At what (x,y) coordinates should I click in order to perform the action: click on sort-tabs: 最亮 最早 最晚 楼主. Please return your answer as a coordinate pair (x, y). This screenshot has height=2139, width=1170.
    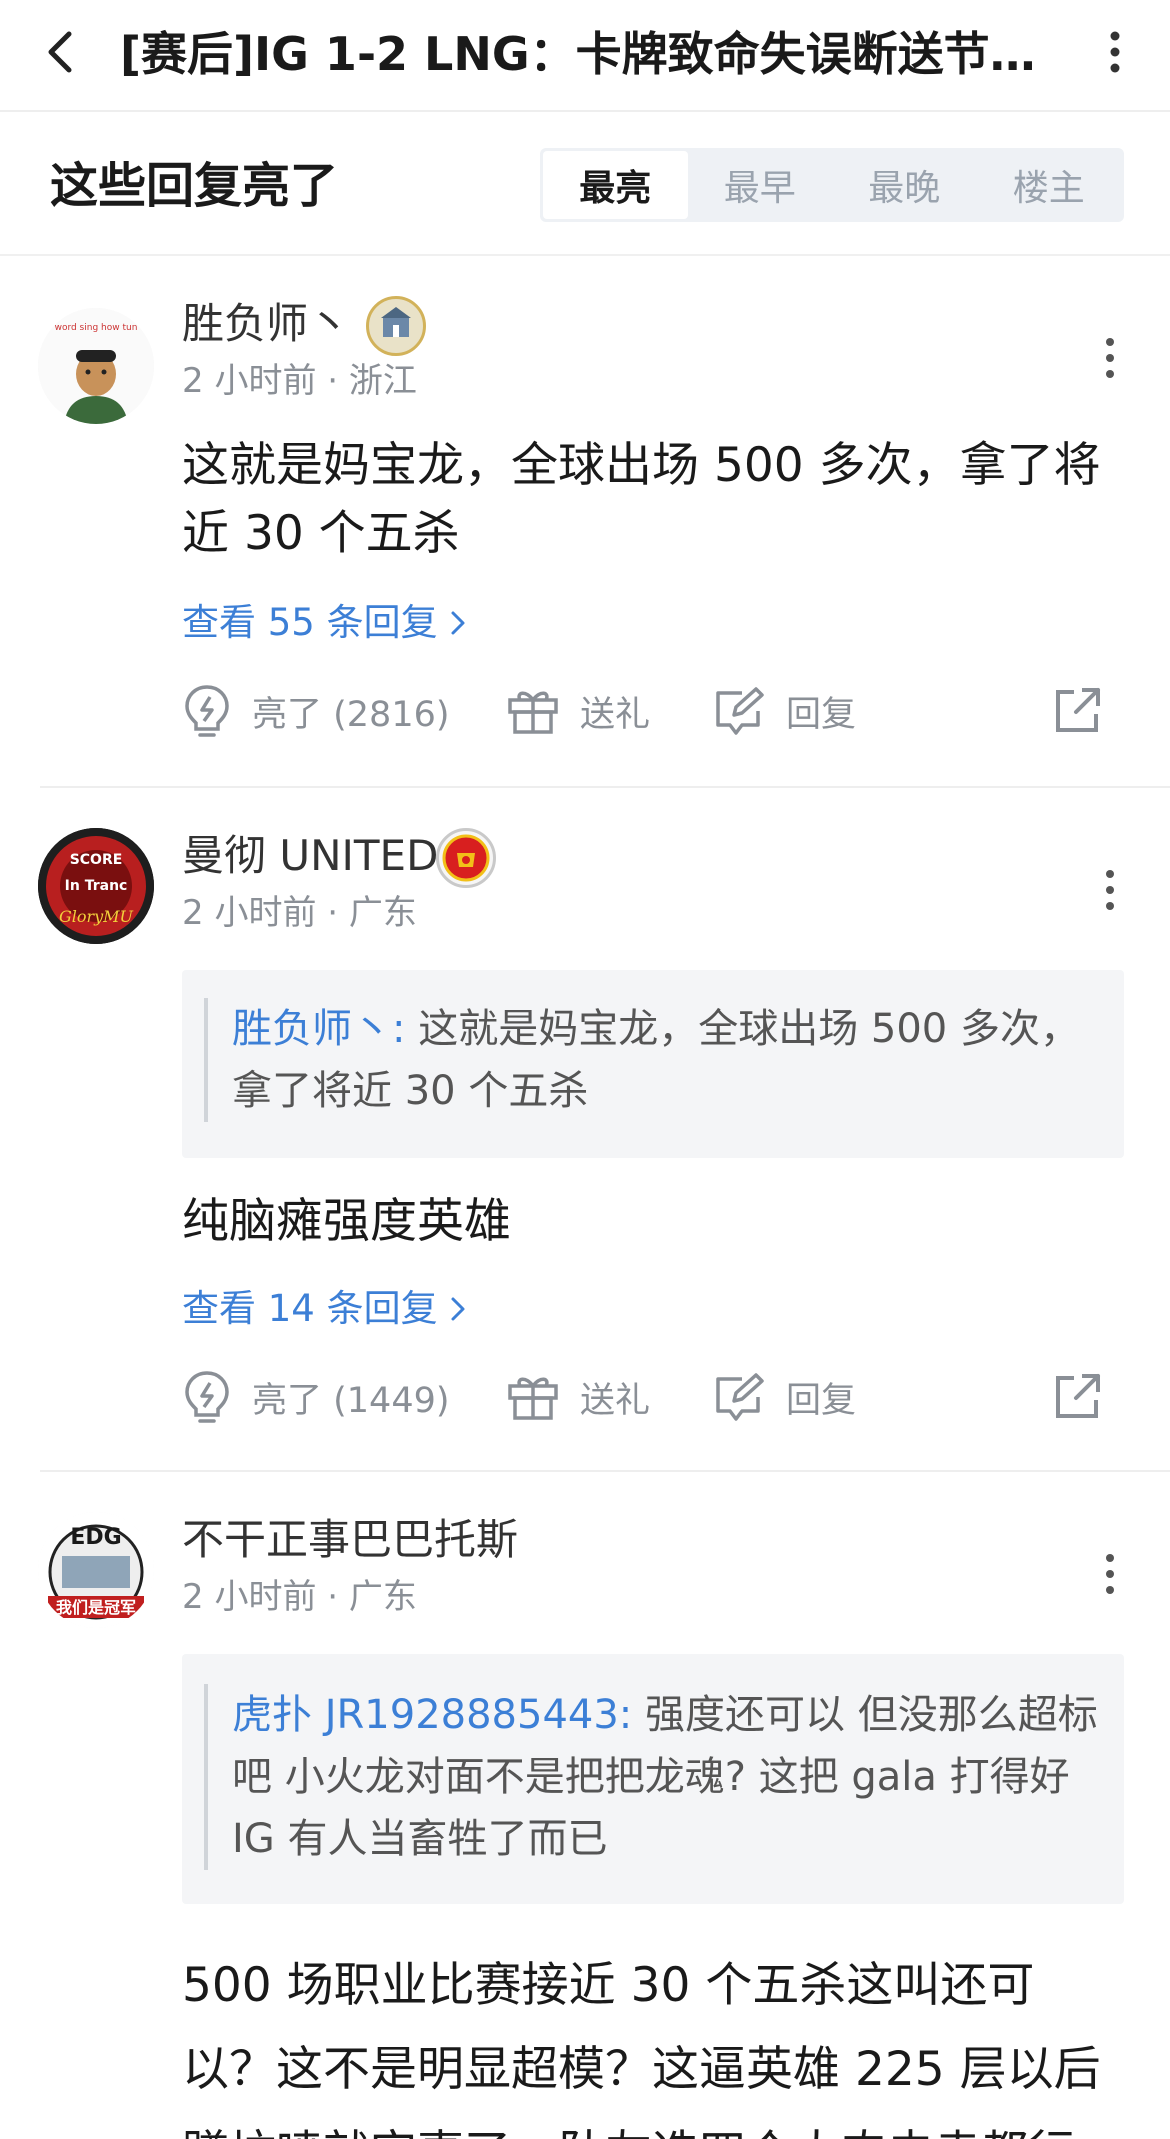
    Looking at the image, I should click on (832, 185).